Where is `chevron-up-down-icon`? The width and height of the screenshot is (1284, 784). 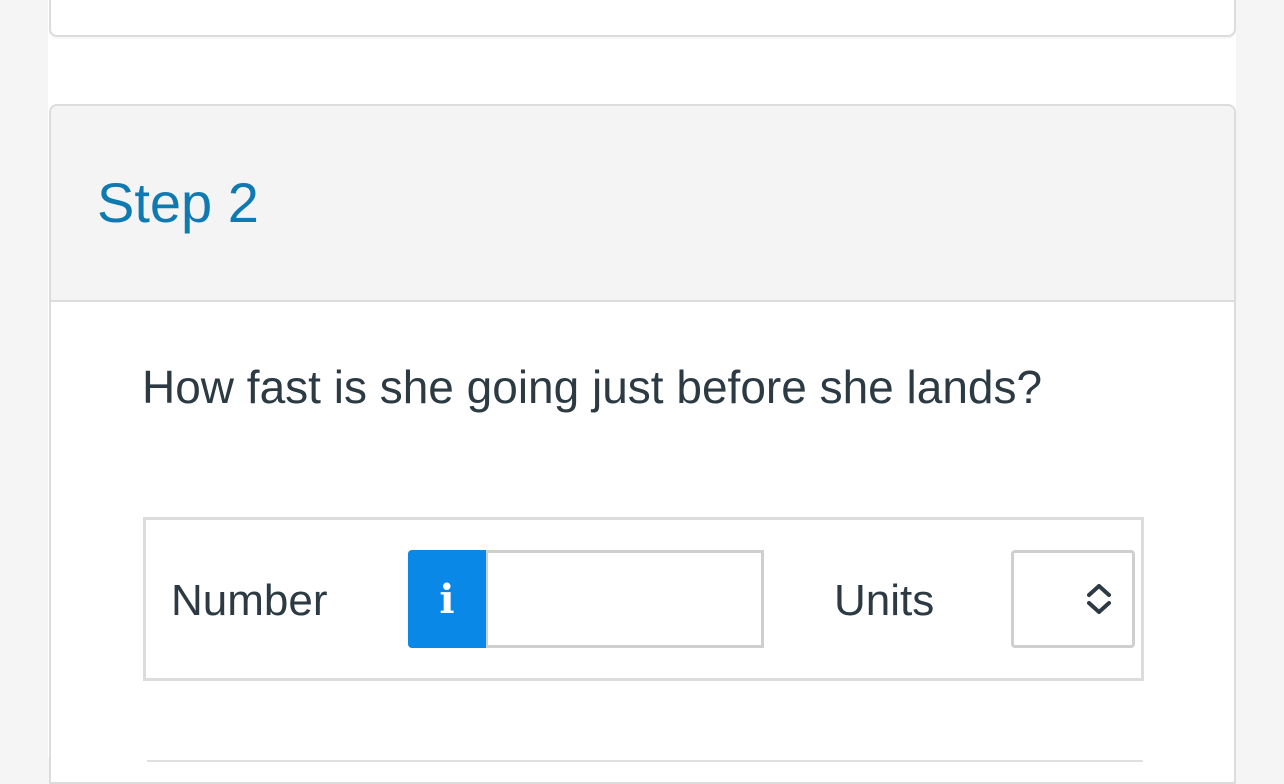
chevron-up-down-icon is located at coordinates (1099, 599).